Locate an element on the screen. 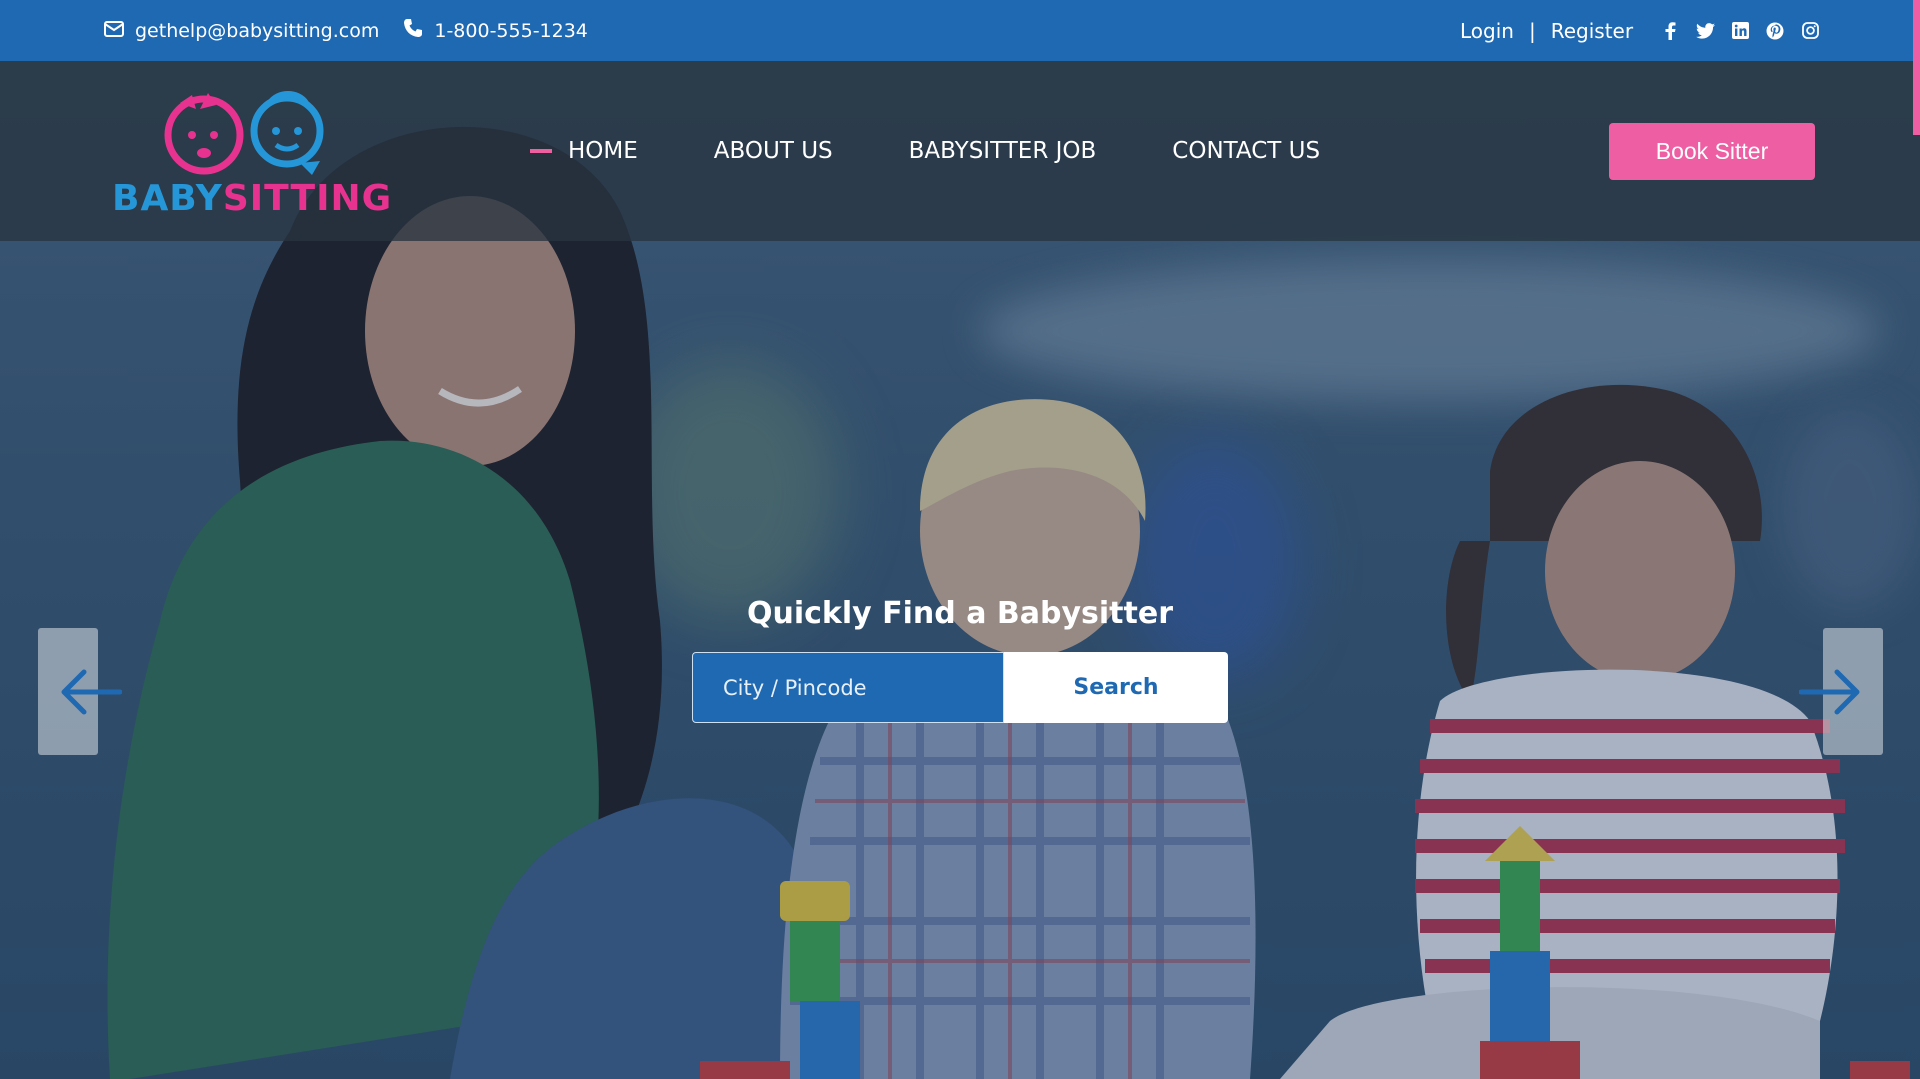 The height and width of the screenshot is (1079, 1920). auth-links: Login | Register is located at coordinates (1546, 30).